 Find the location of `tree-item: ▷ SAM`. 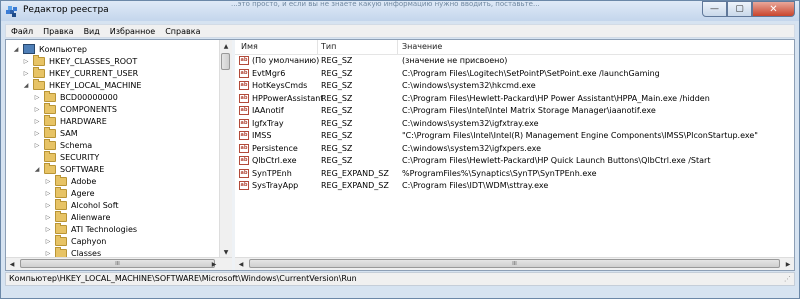

tree-item: ▷ SAM is located at coordinates (55, 132).